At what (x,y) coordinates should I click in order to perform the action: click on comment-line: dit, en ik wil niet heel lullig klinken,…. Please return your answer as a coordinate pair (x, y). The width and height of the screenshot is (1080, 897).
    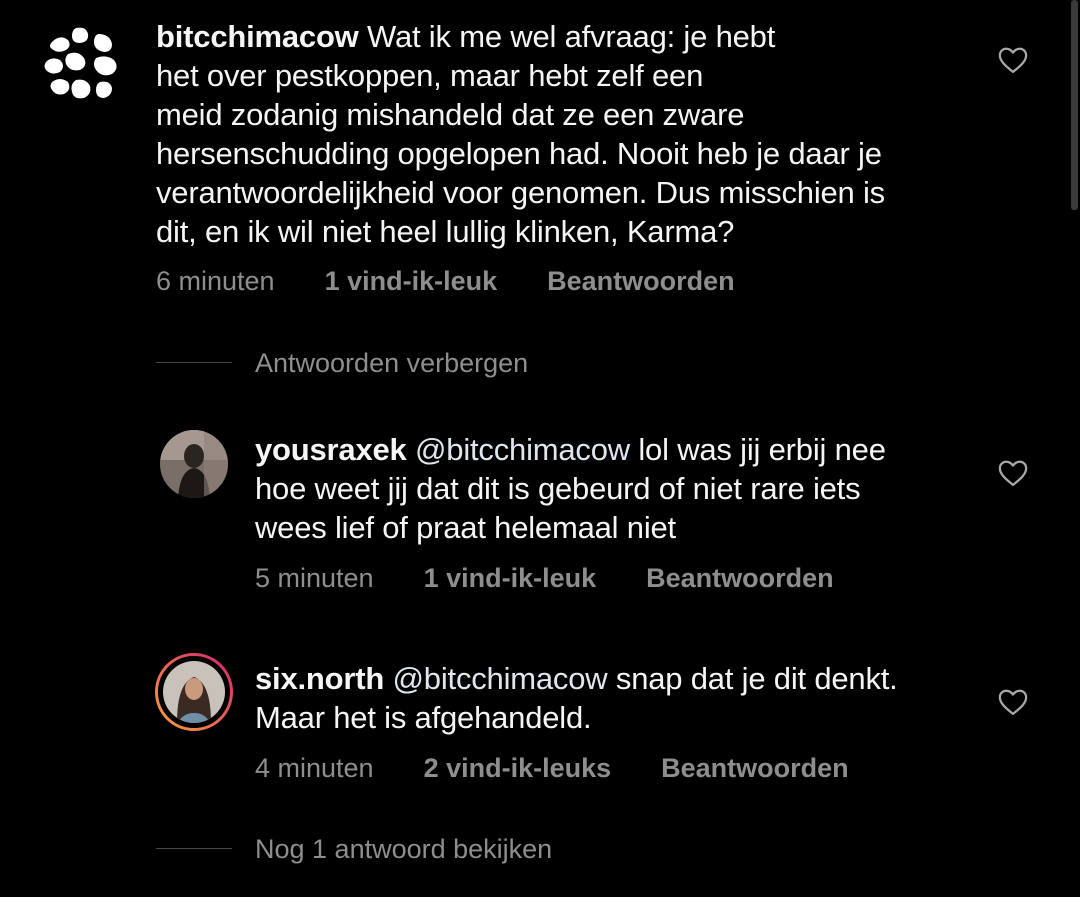
    Looking at the image, I should click on (445, 231).